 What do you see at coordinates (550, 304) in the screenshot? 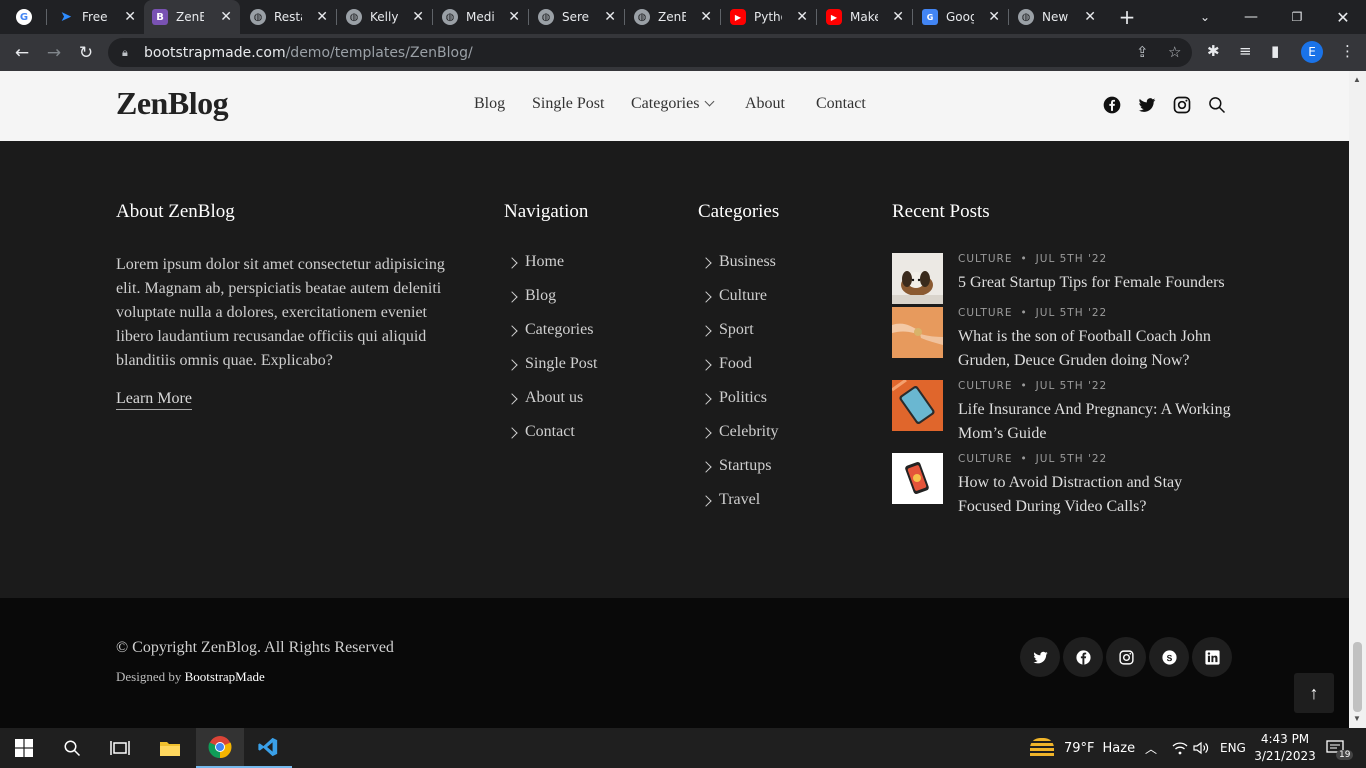
I see `footer-nav-link: Blog` at bounding box center [550, 304].